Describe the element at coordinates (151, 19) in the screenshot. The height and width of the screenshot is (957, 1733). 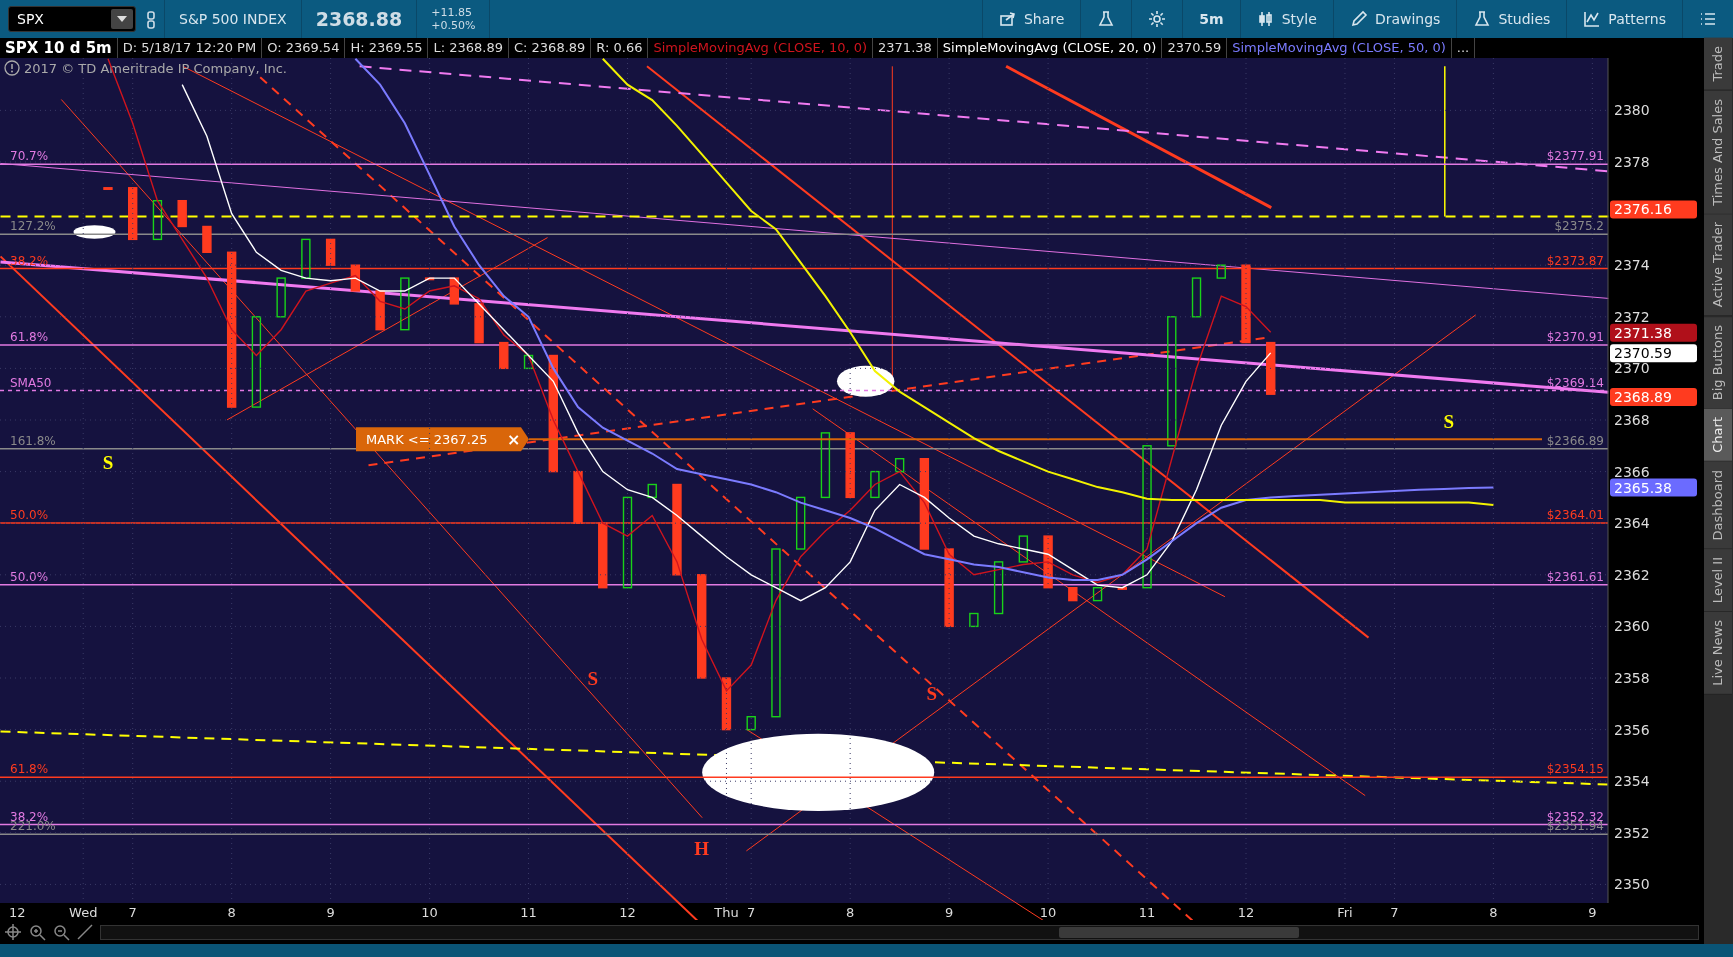
I see `link-icon` at that location.